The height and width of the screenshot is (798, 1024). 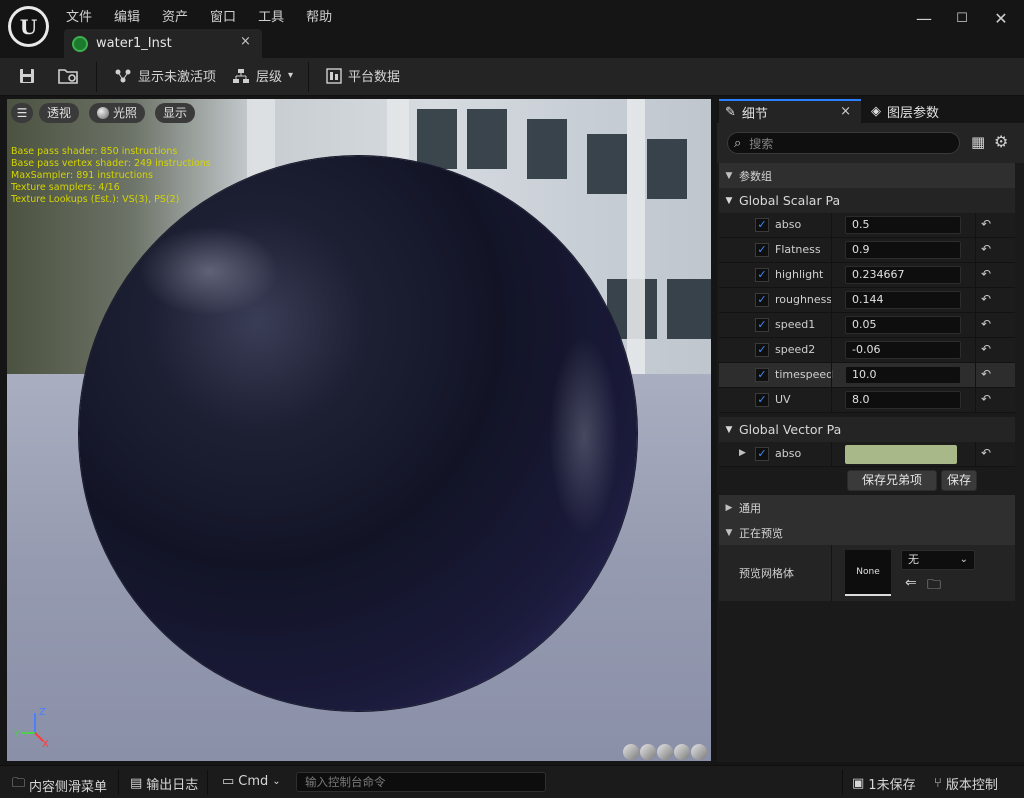 I want to click on group-global-vector: ▼ Global Vector Pa, so click(x=867, y=429).